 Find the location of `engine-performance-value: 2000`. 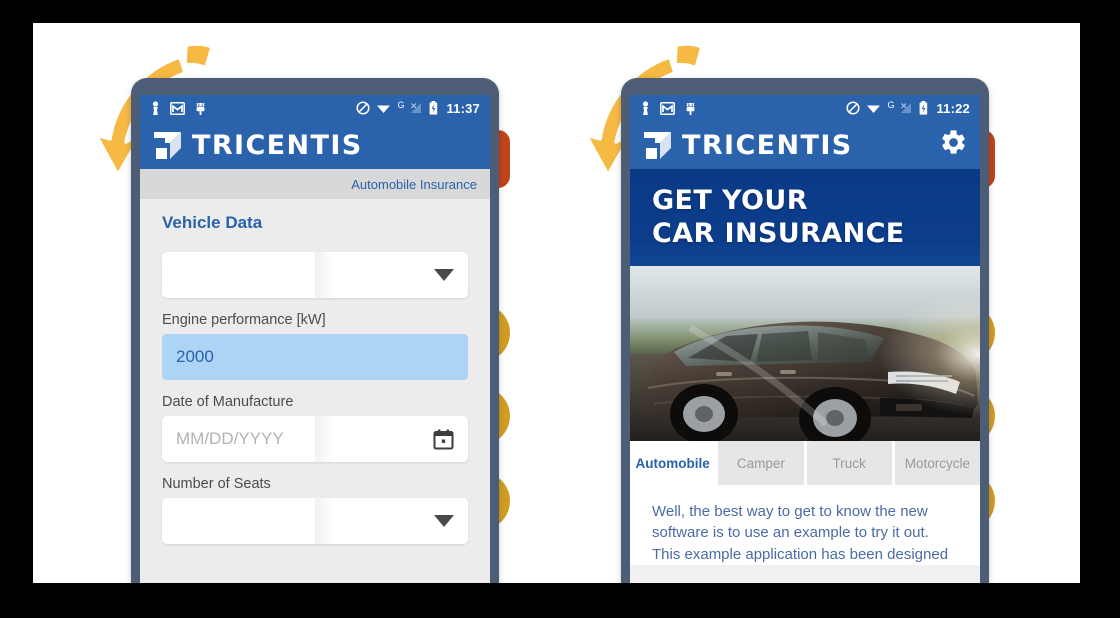

engine-performance-value: 2000 is located at coordinates (195, 356).